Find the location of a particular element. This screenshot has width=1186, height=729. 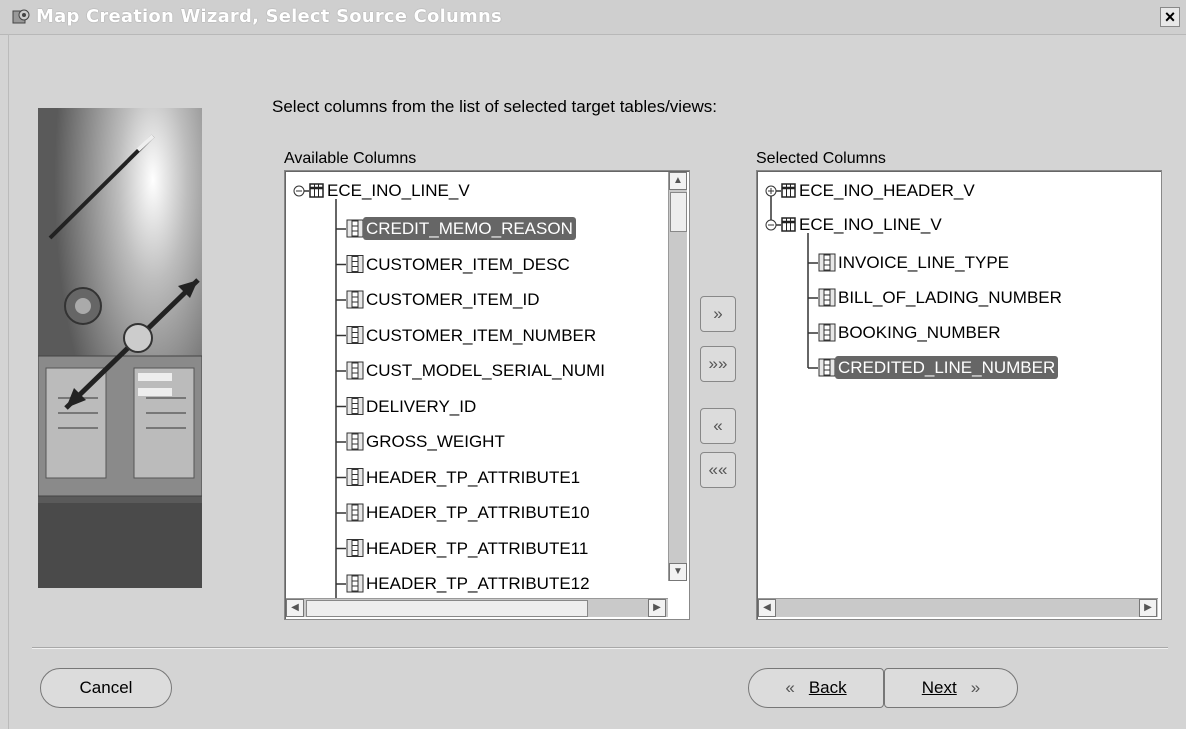

tree-connector-lines is located at coordinates (800, 280).